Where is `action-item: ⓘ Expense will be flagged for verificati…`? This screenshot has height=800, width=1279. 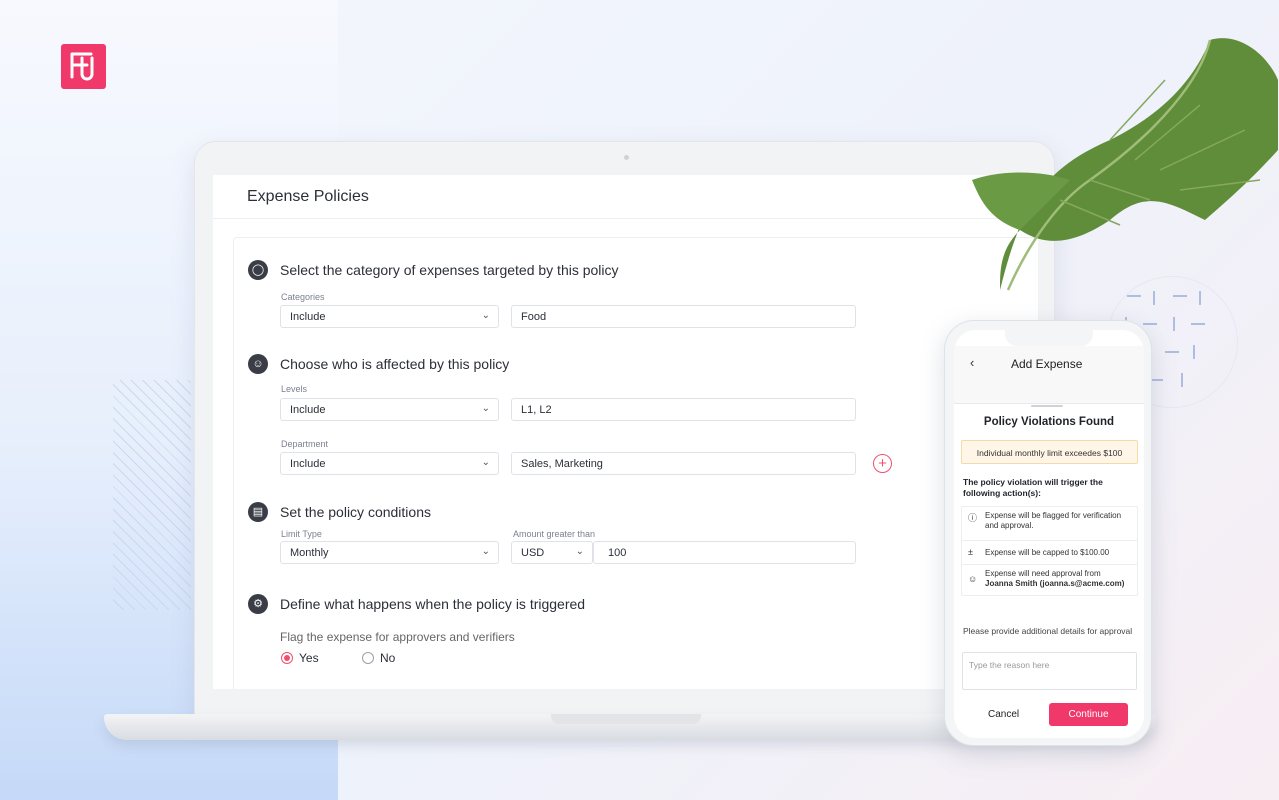
action-item: ⓘ Expense will be flagged for verificati… is located at coordinates (1049, 524).